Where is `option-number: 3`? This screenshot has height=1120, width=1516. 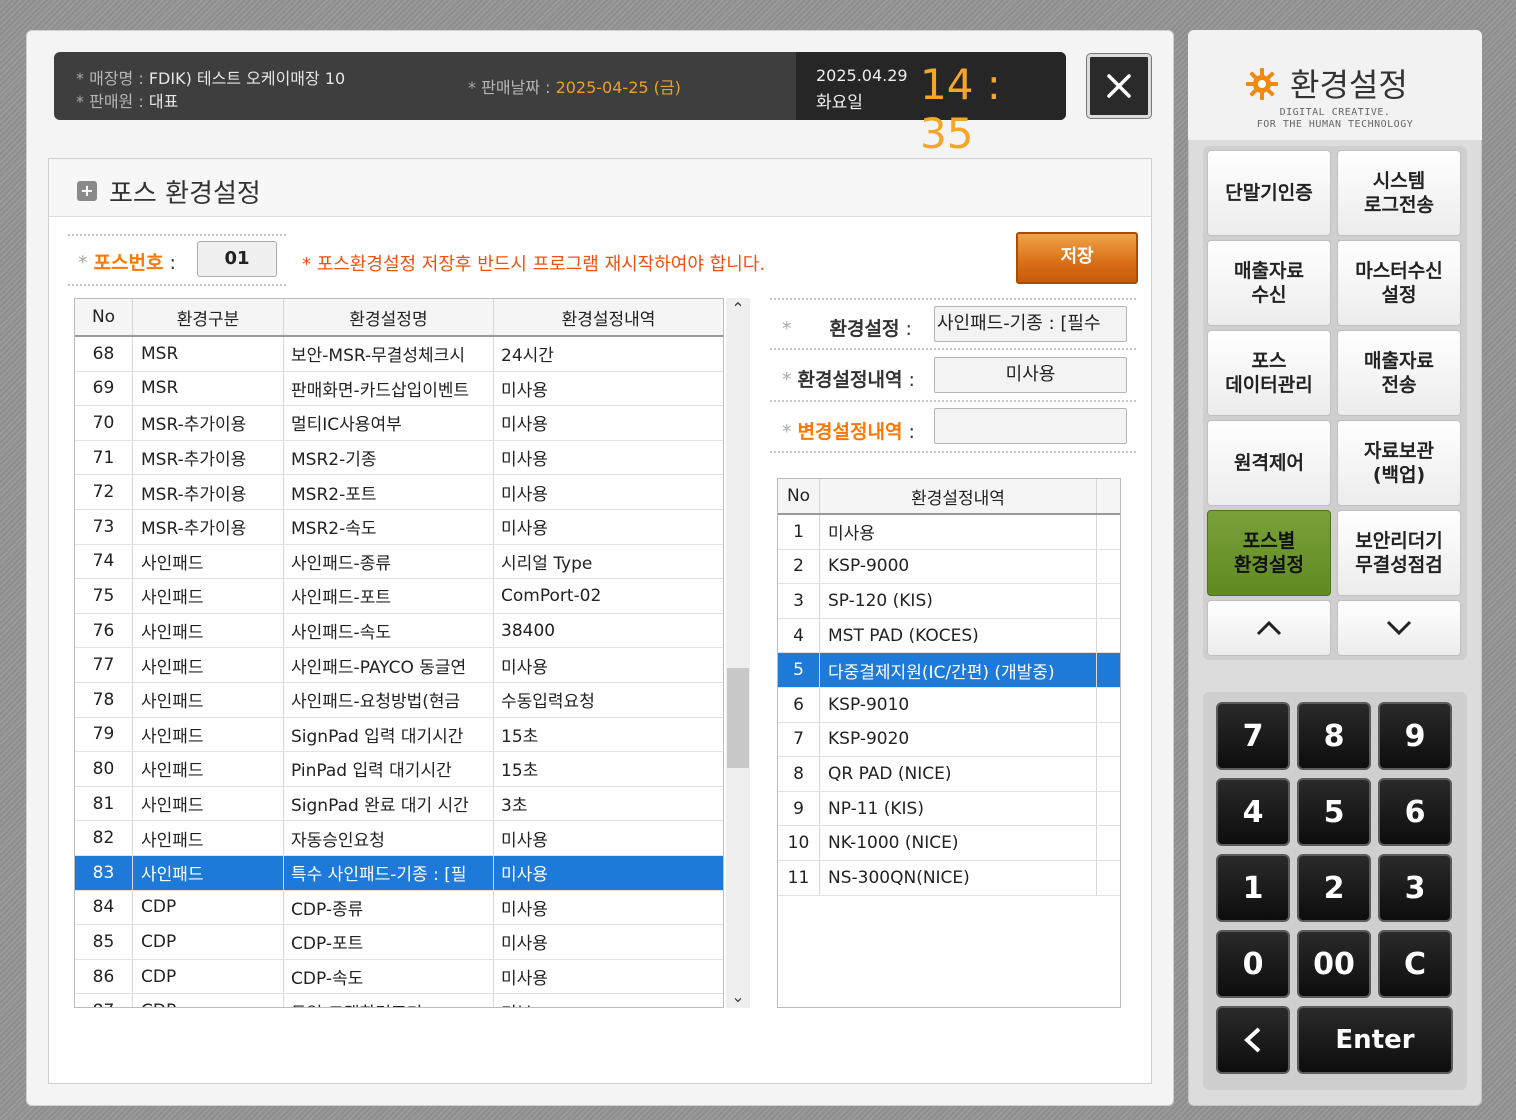 option-number: 3 is located at coordinates (799, 601).